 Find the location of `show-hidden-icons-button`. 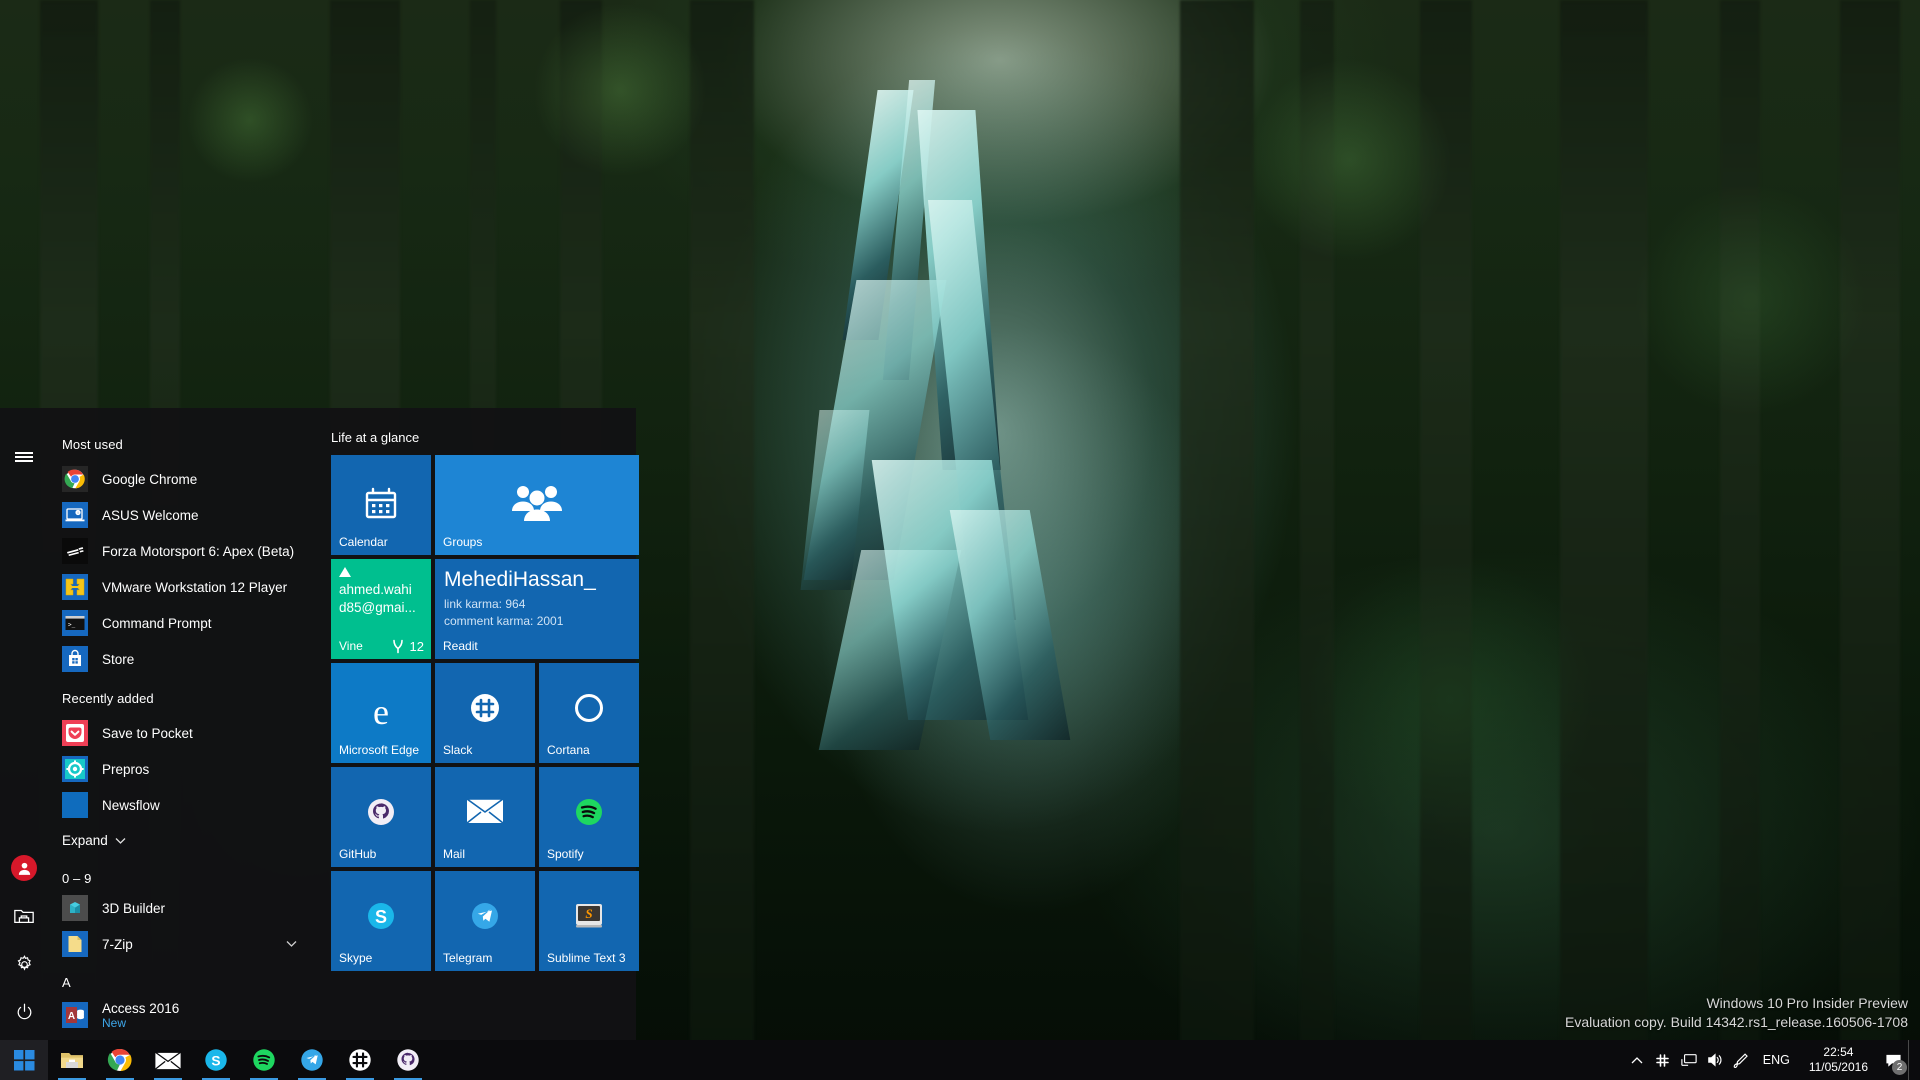

show-hidden-icons-button is located at coordinates (1637, 1060).